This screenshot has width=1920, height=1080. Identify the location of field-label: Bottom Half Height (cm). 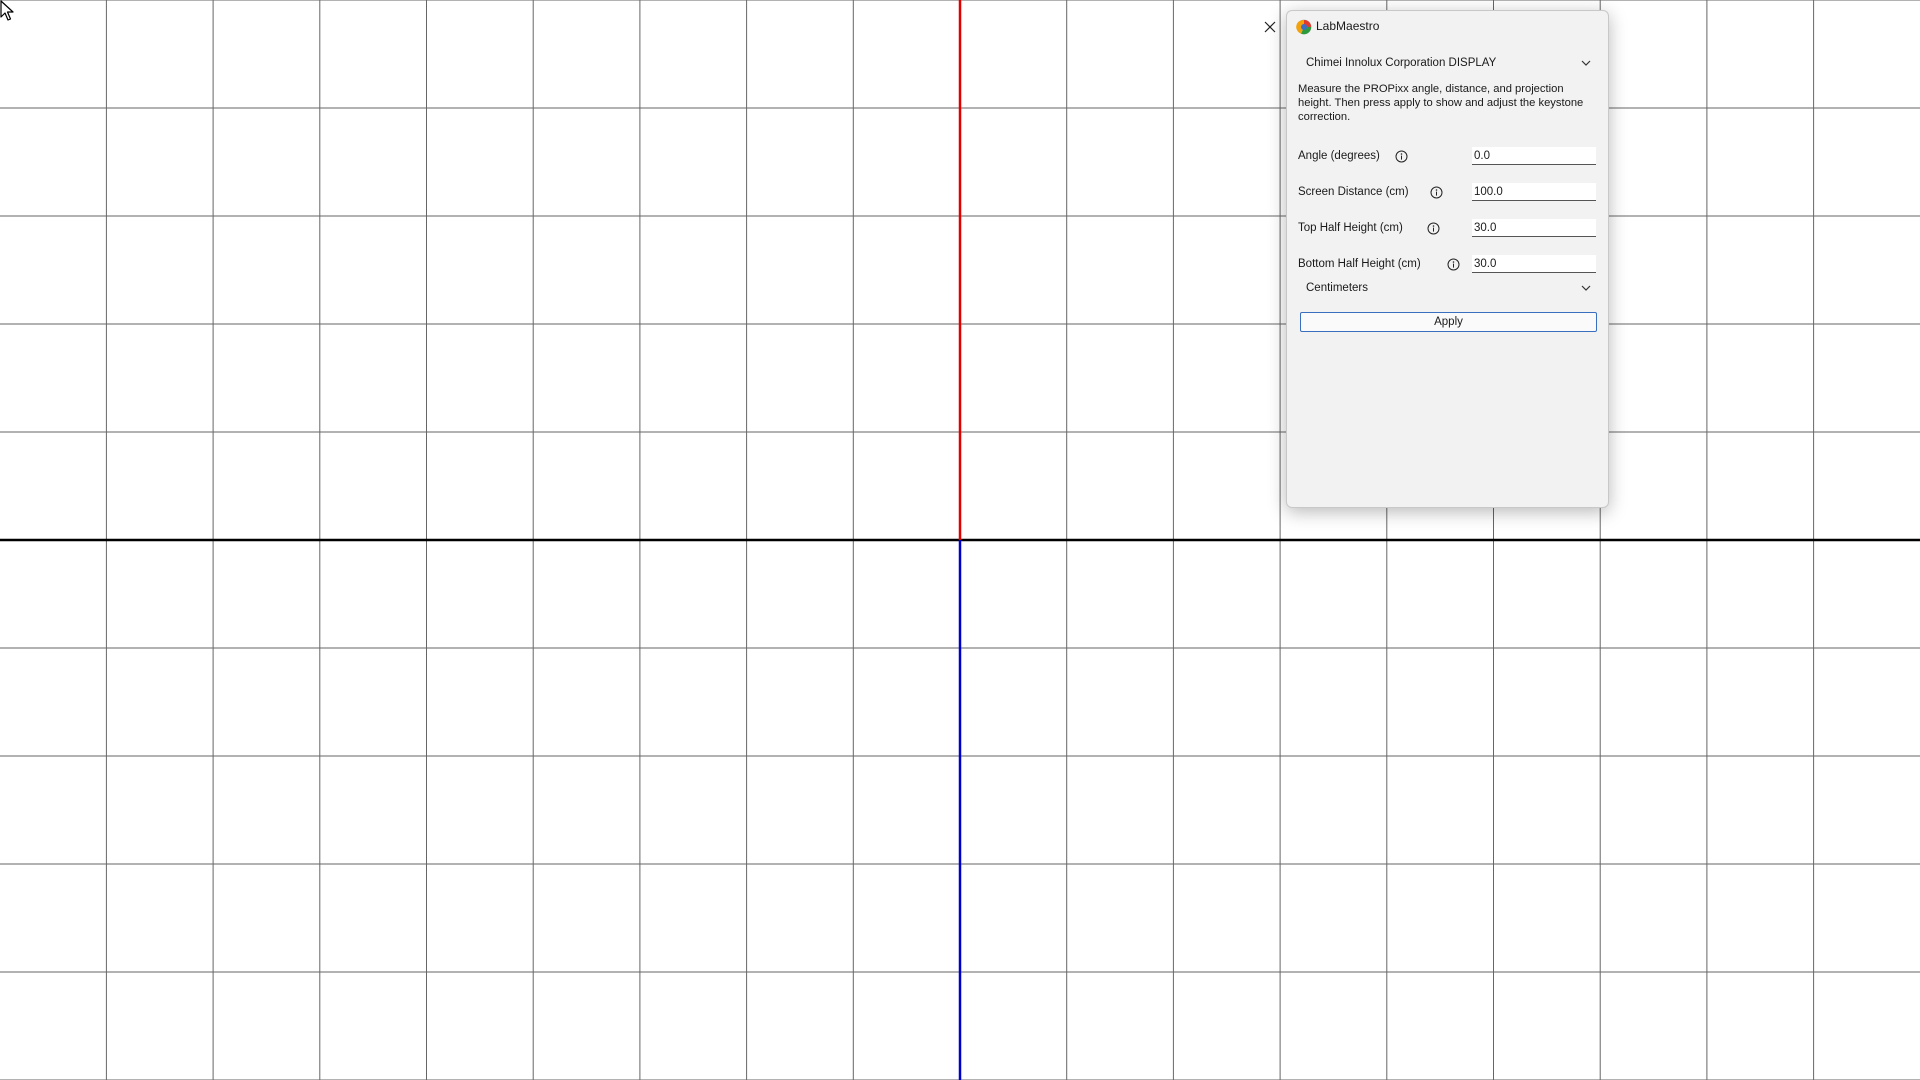
(1359, 264).